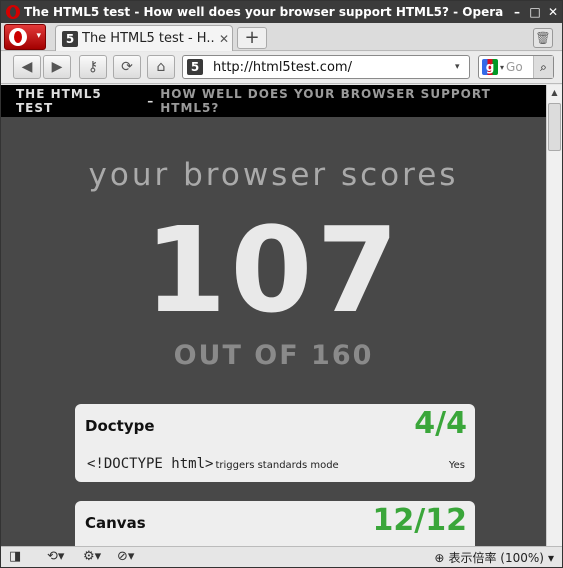 The image size is (563, 568). I want to click on address-dropdown-icon: ▾, so click(462, 67).